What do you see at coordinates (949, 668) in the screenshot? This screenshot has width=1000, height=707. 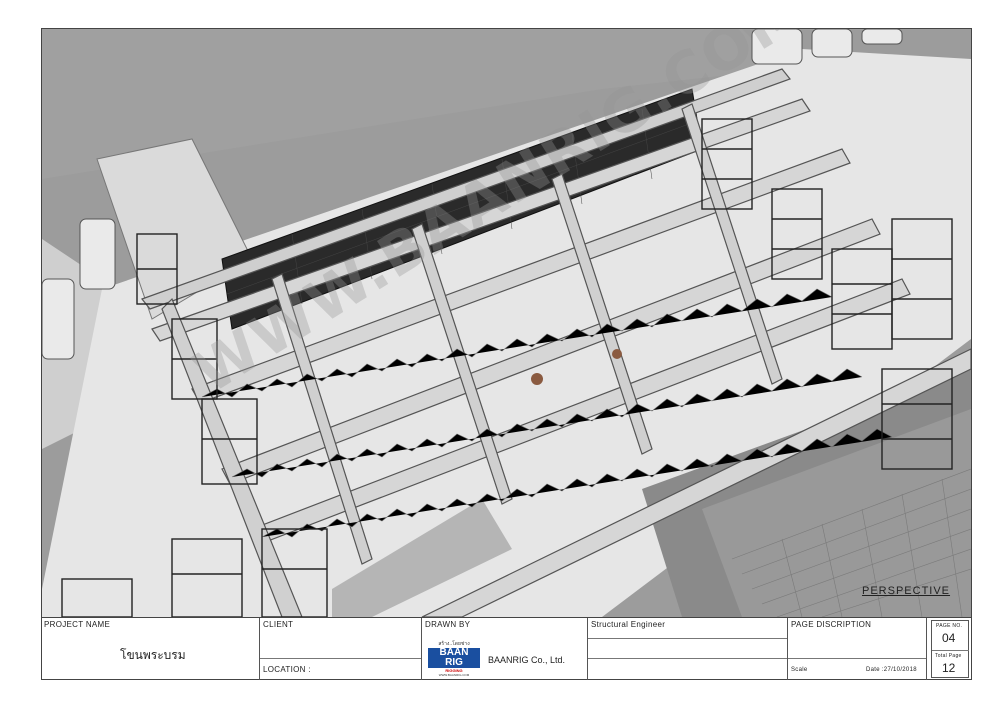 I see `total-page-value: 12` at bounding box center [949, 668].